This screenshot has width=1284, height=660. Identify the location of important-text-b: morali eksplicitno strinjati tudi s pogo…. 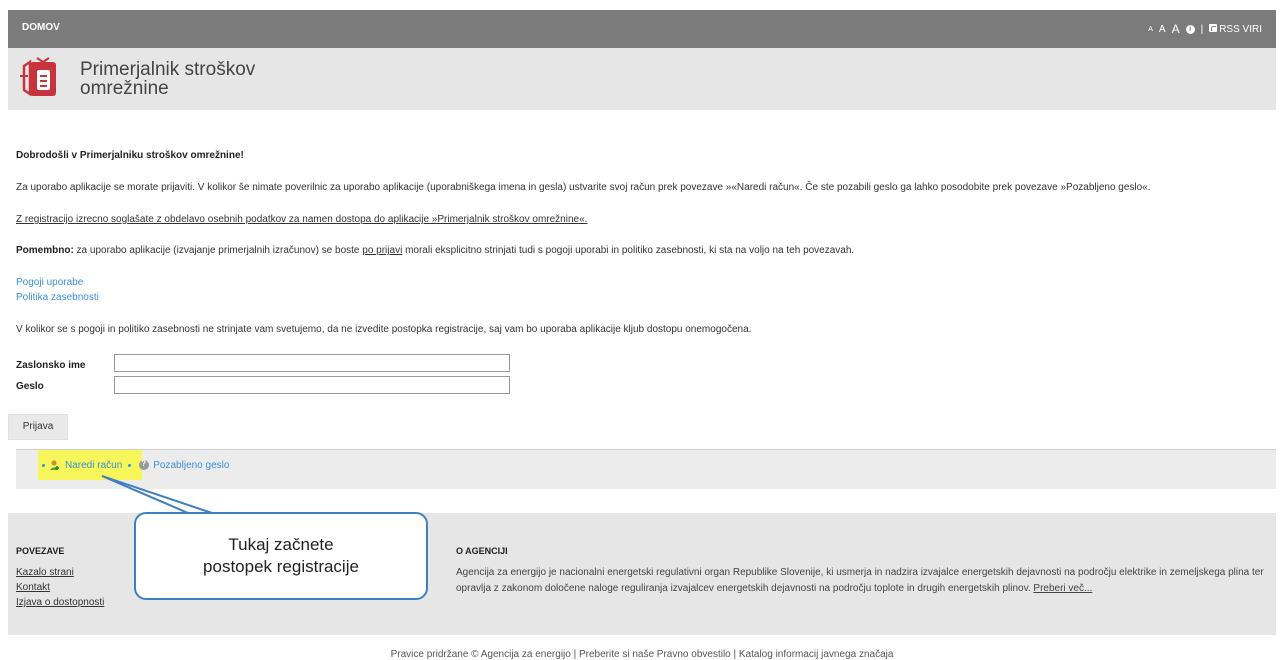
(628, 250).